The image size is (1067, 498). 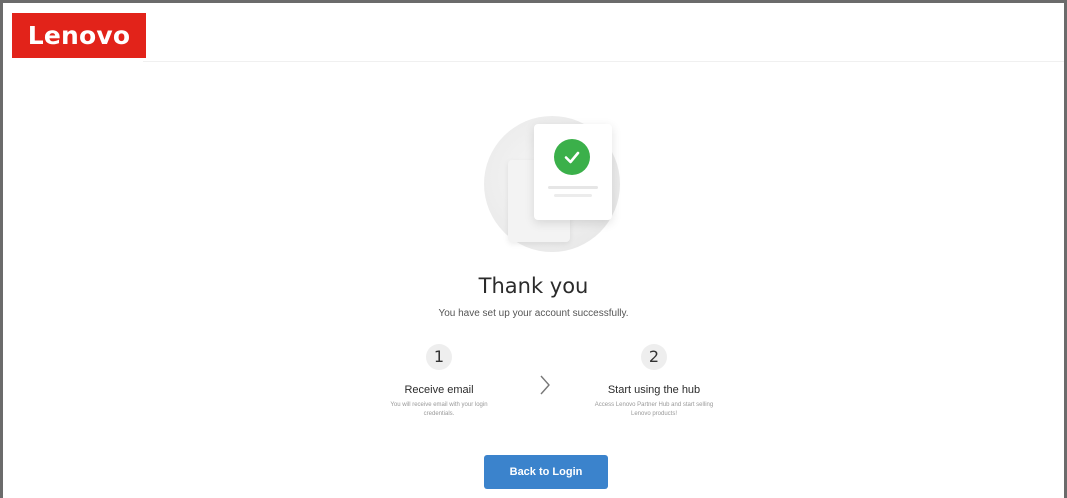 I want to click on step-number: 2, so click(x=654, y=357).